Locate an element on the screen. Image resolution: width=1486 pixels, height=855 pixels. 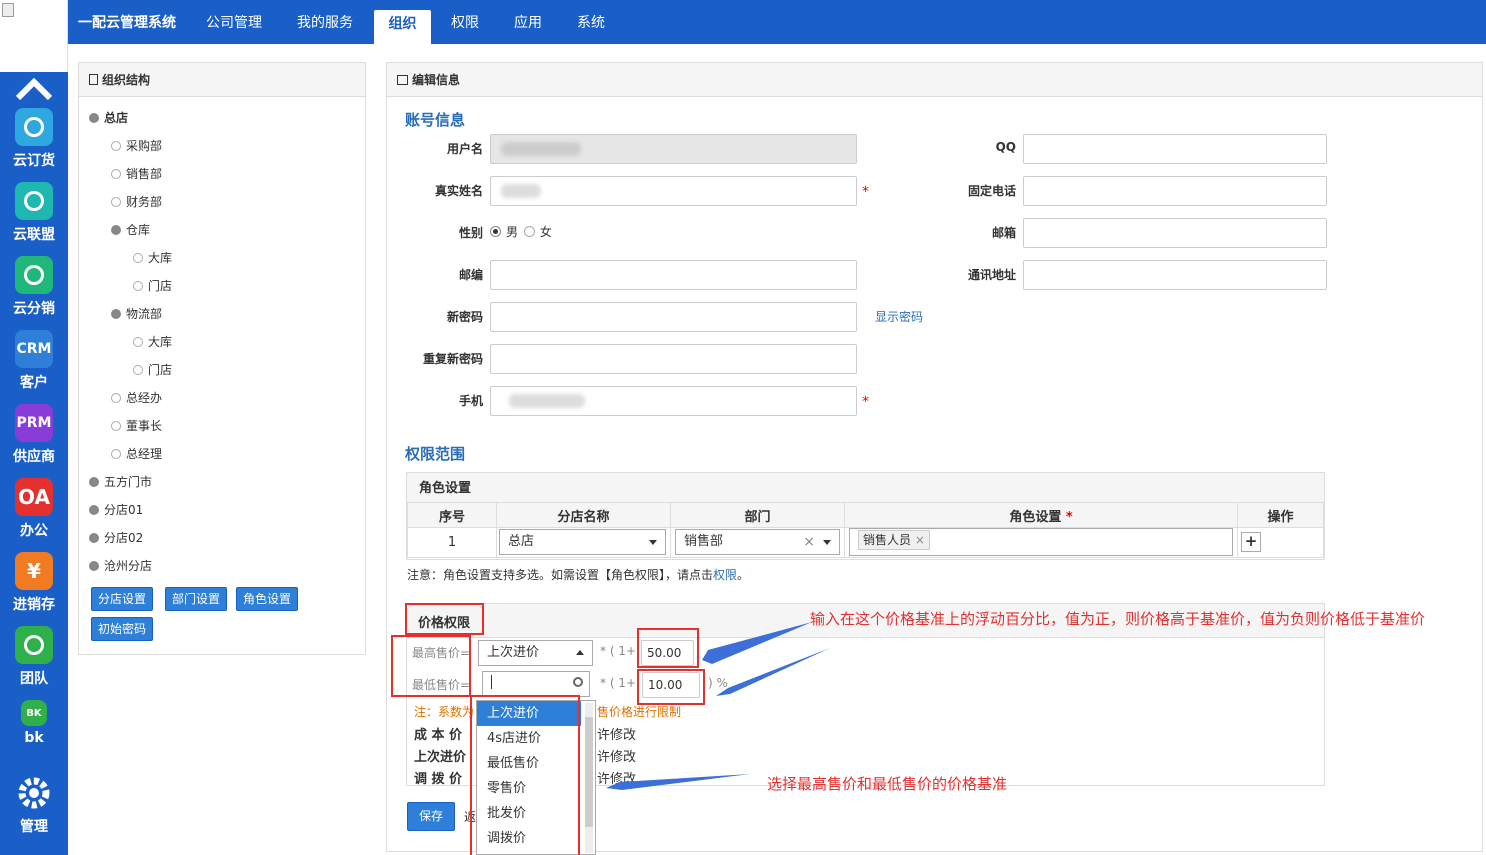
price-note-tail: 售价格进行限制 is located at coordinates (639, 712).